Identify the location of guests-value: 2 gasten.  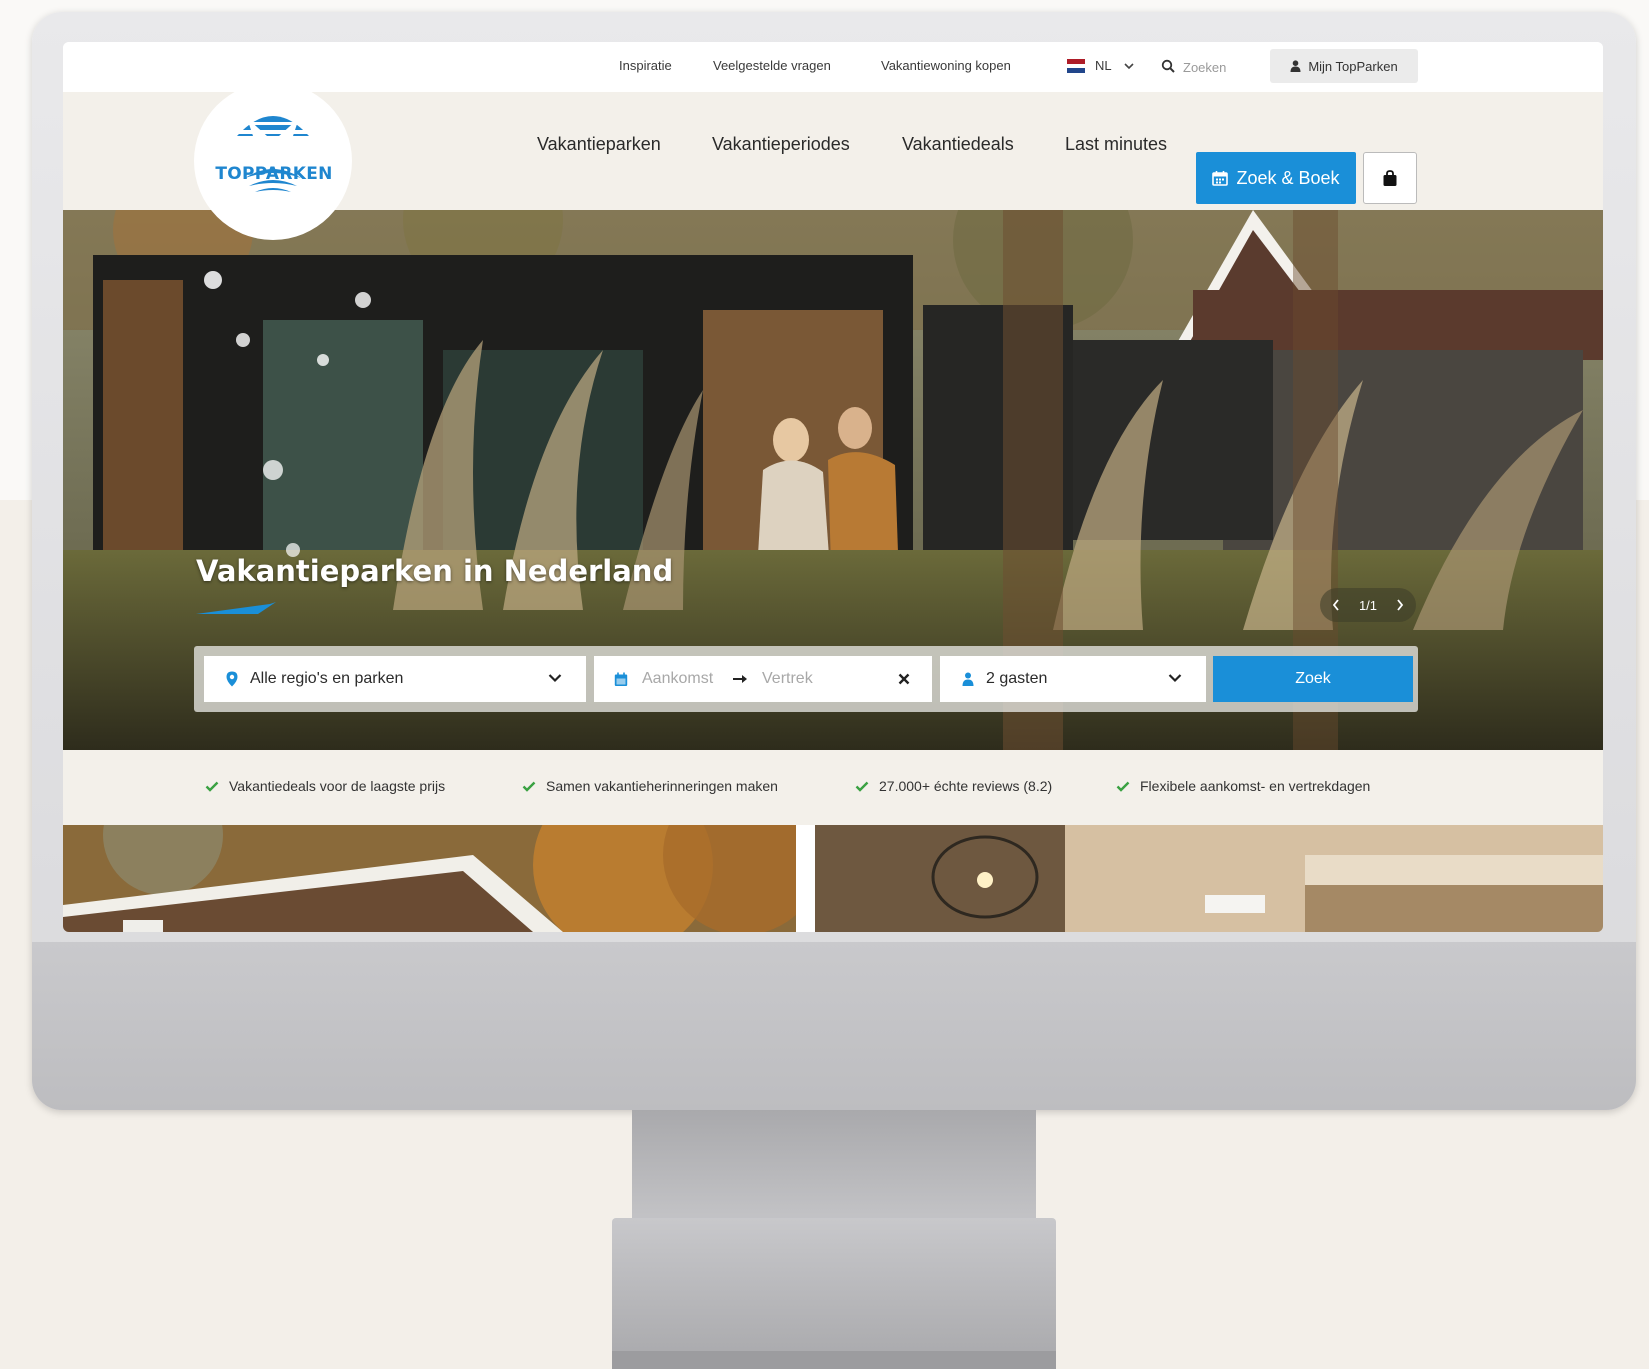
(1017, 678).